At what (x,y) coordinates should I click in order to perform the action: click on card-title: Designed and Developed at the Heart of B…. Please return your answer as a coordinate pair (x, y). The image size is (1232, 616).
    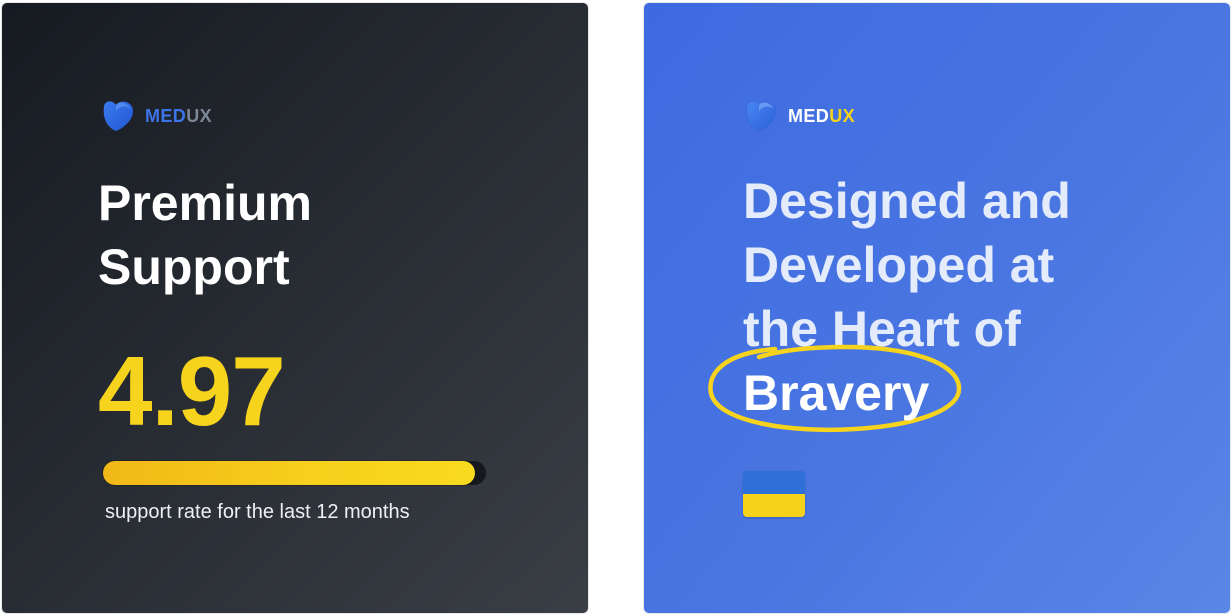
    Looking at the image, I should click on (889, 301).